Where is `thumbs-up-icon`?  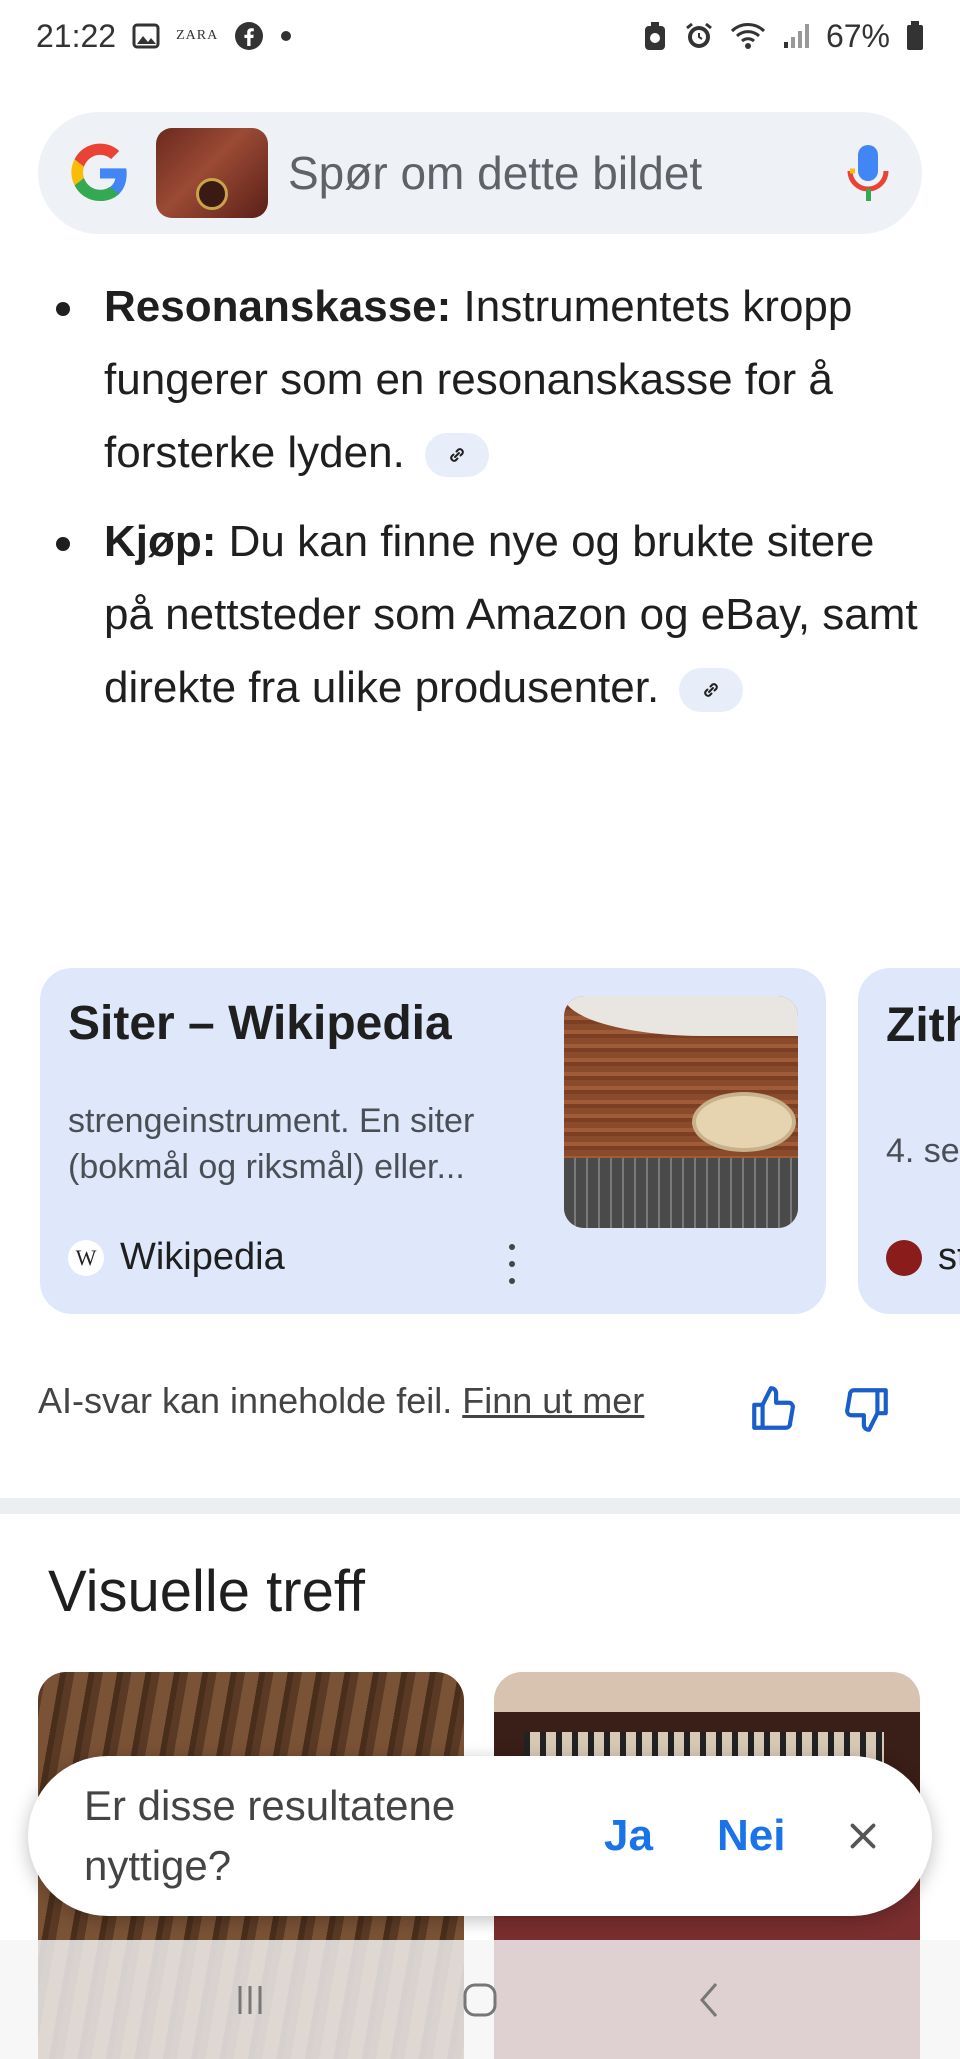
thumbs-up-icon is located at coordinates (773, 1409).